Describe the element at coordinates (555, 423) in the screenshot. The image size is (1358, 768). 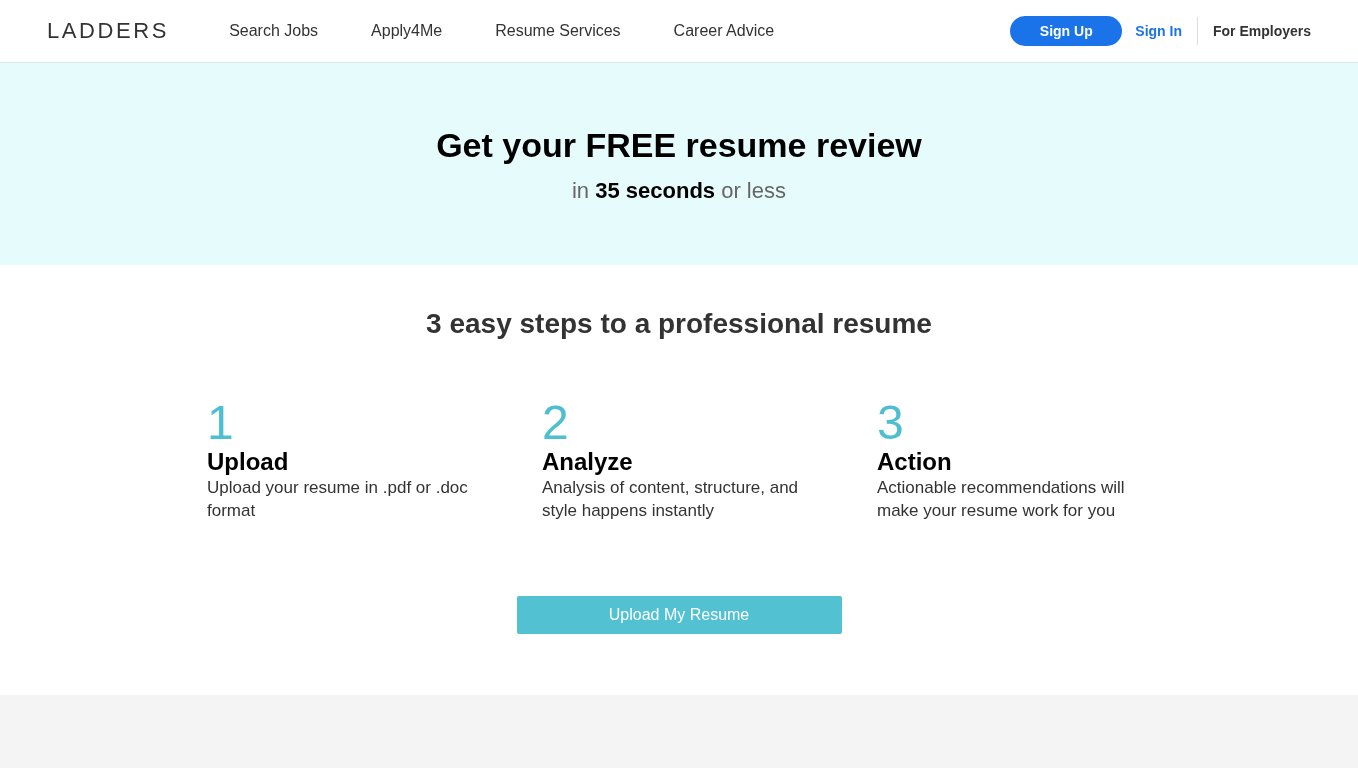
I see `step-number: 2` at that location.